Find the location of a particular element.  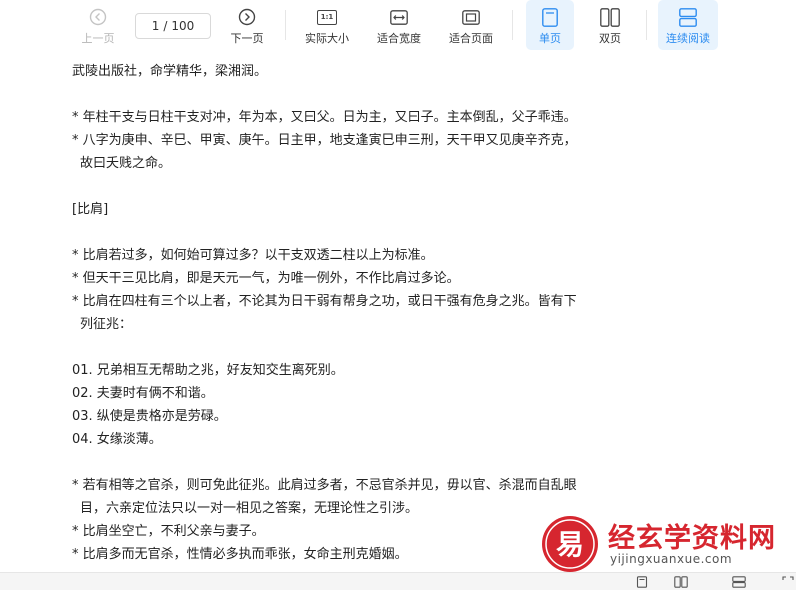

fit-width-button: 适合宽度 is located at coordinates (399, 25).